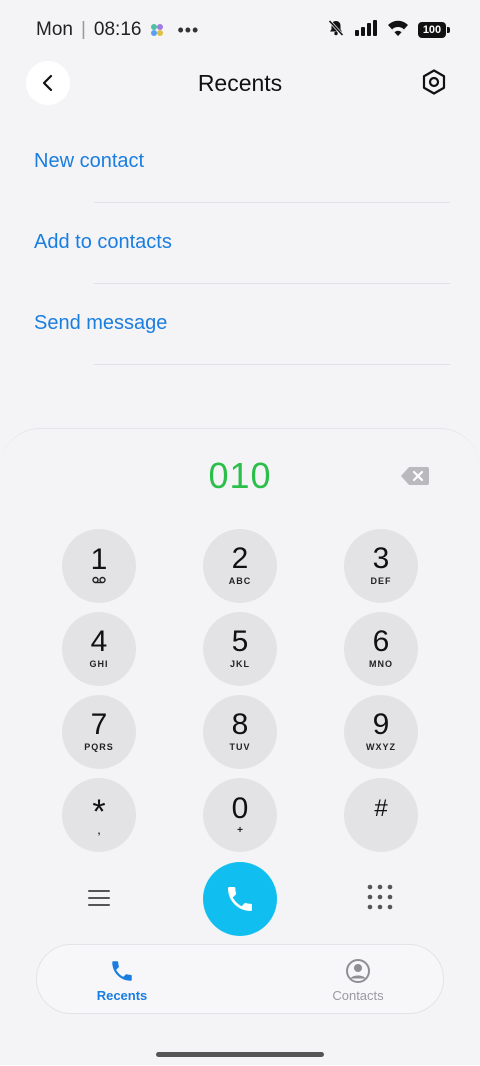  I want to click on add-to-contacts-item: Add to contacts, so click(240, 243).